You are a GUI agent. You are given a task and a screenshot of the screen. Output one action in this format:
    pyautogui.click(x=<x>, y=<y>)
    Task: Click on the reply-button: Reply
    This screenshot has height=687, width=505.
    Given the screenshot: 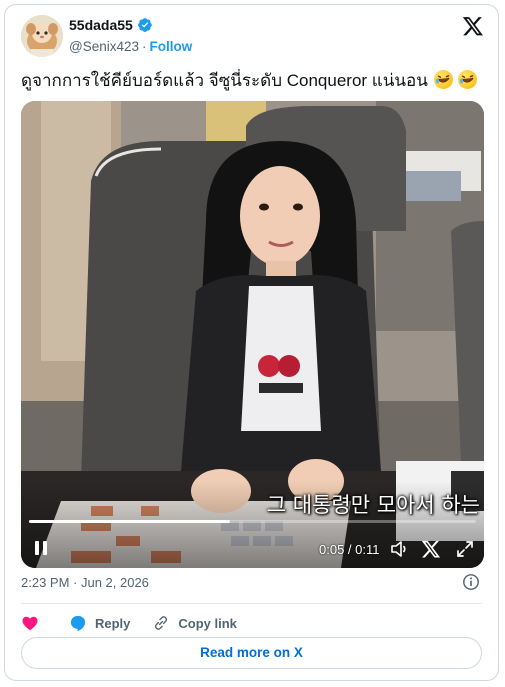 What is the action you would take?
    pyautogui.click(x=99, y=623)
    